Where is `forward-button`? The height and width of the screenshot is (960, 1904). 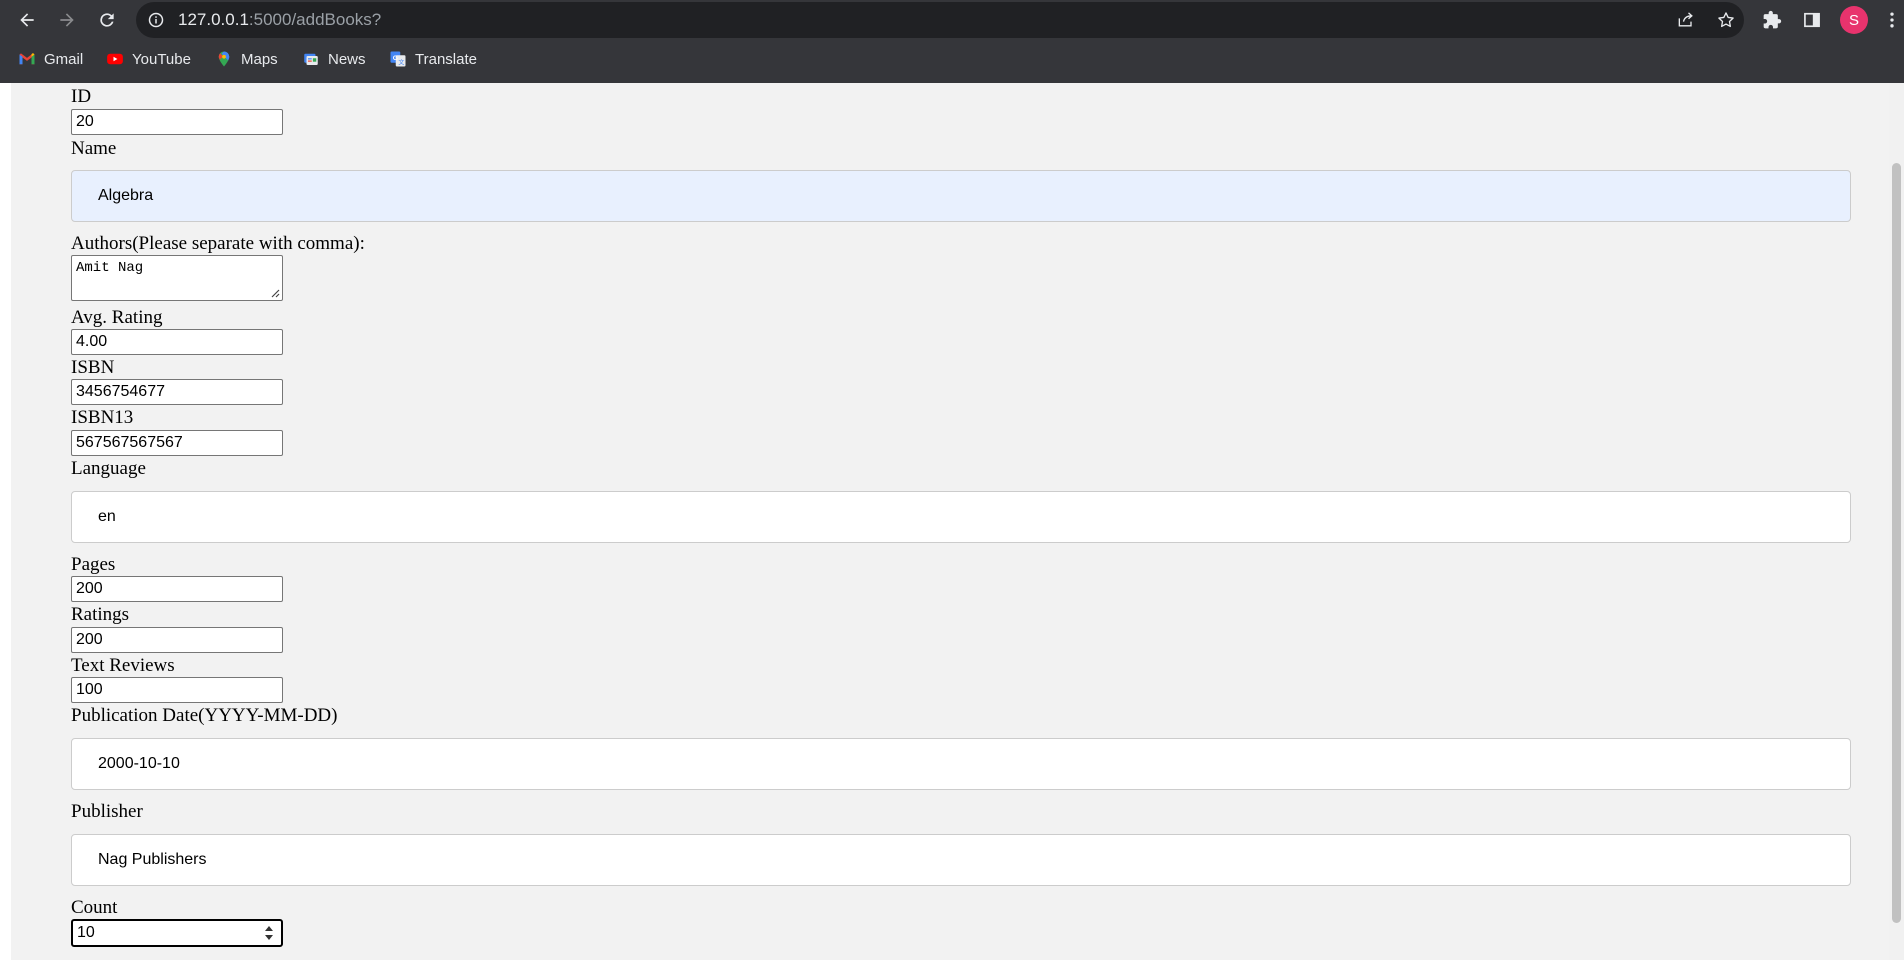
forward-button is located at coordinates (67, 20).